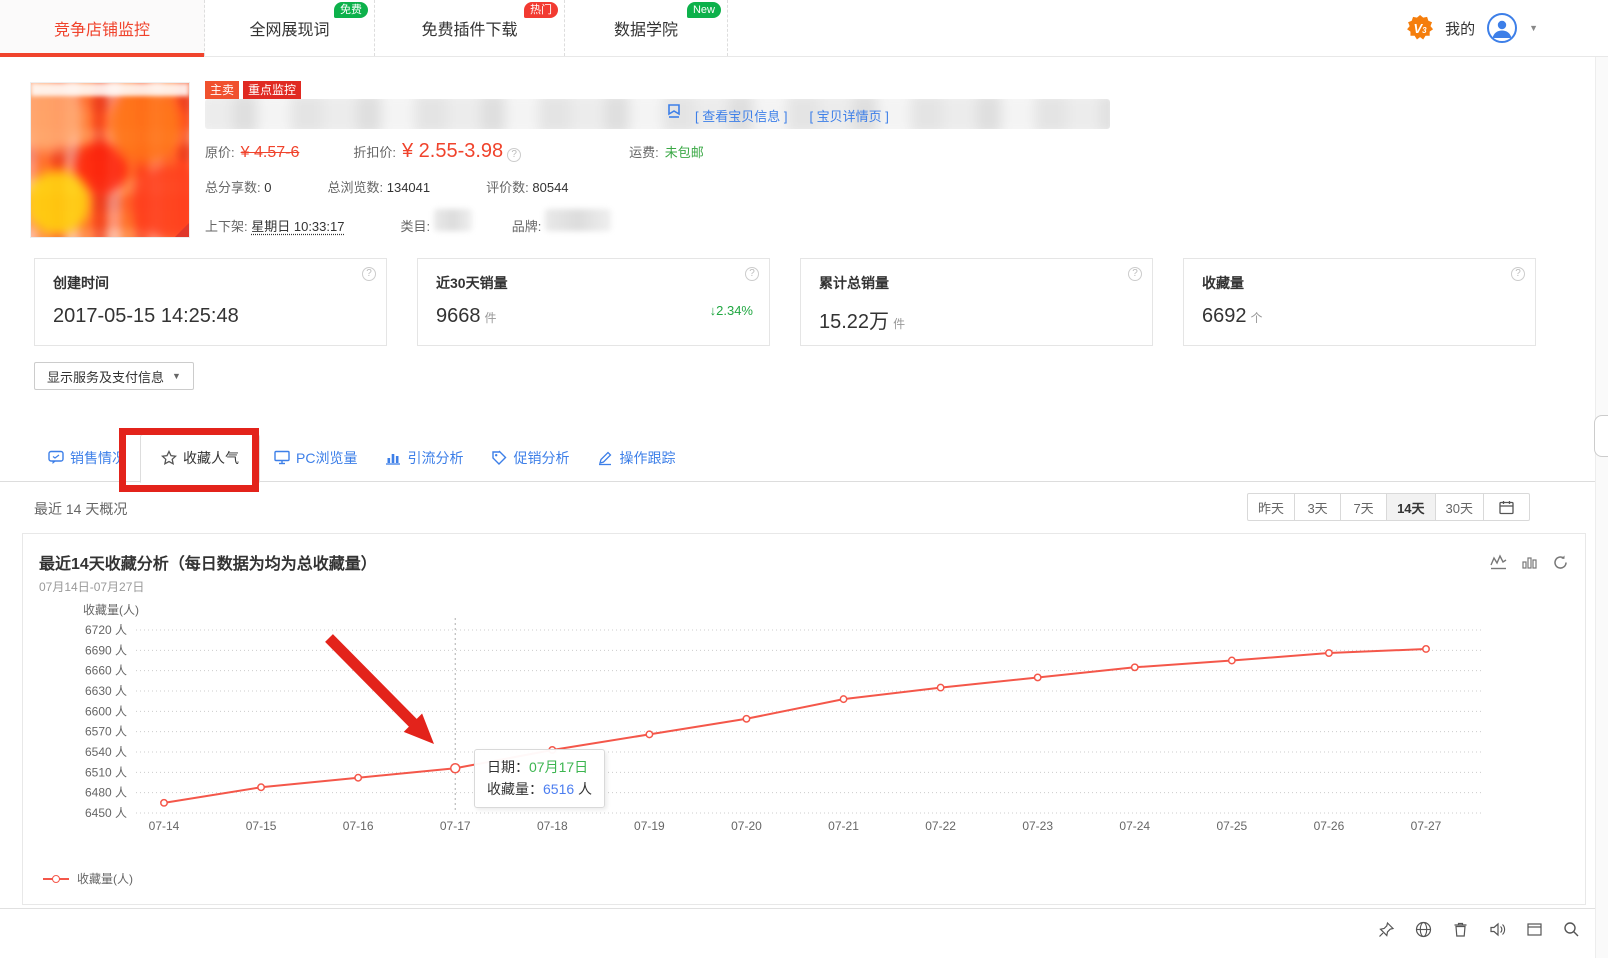 The height and width of the screenshot is (958, 1608). I want to click on tooltip-date-value: 07月17日, so click(559, 767).